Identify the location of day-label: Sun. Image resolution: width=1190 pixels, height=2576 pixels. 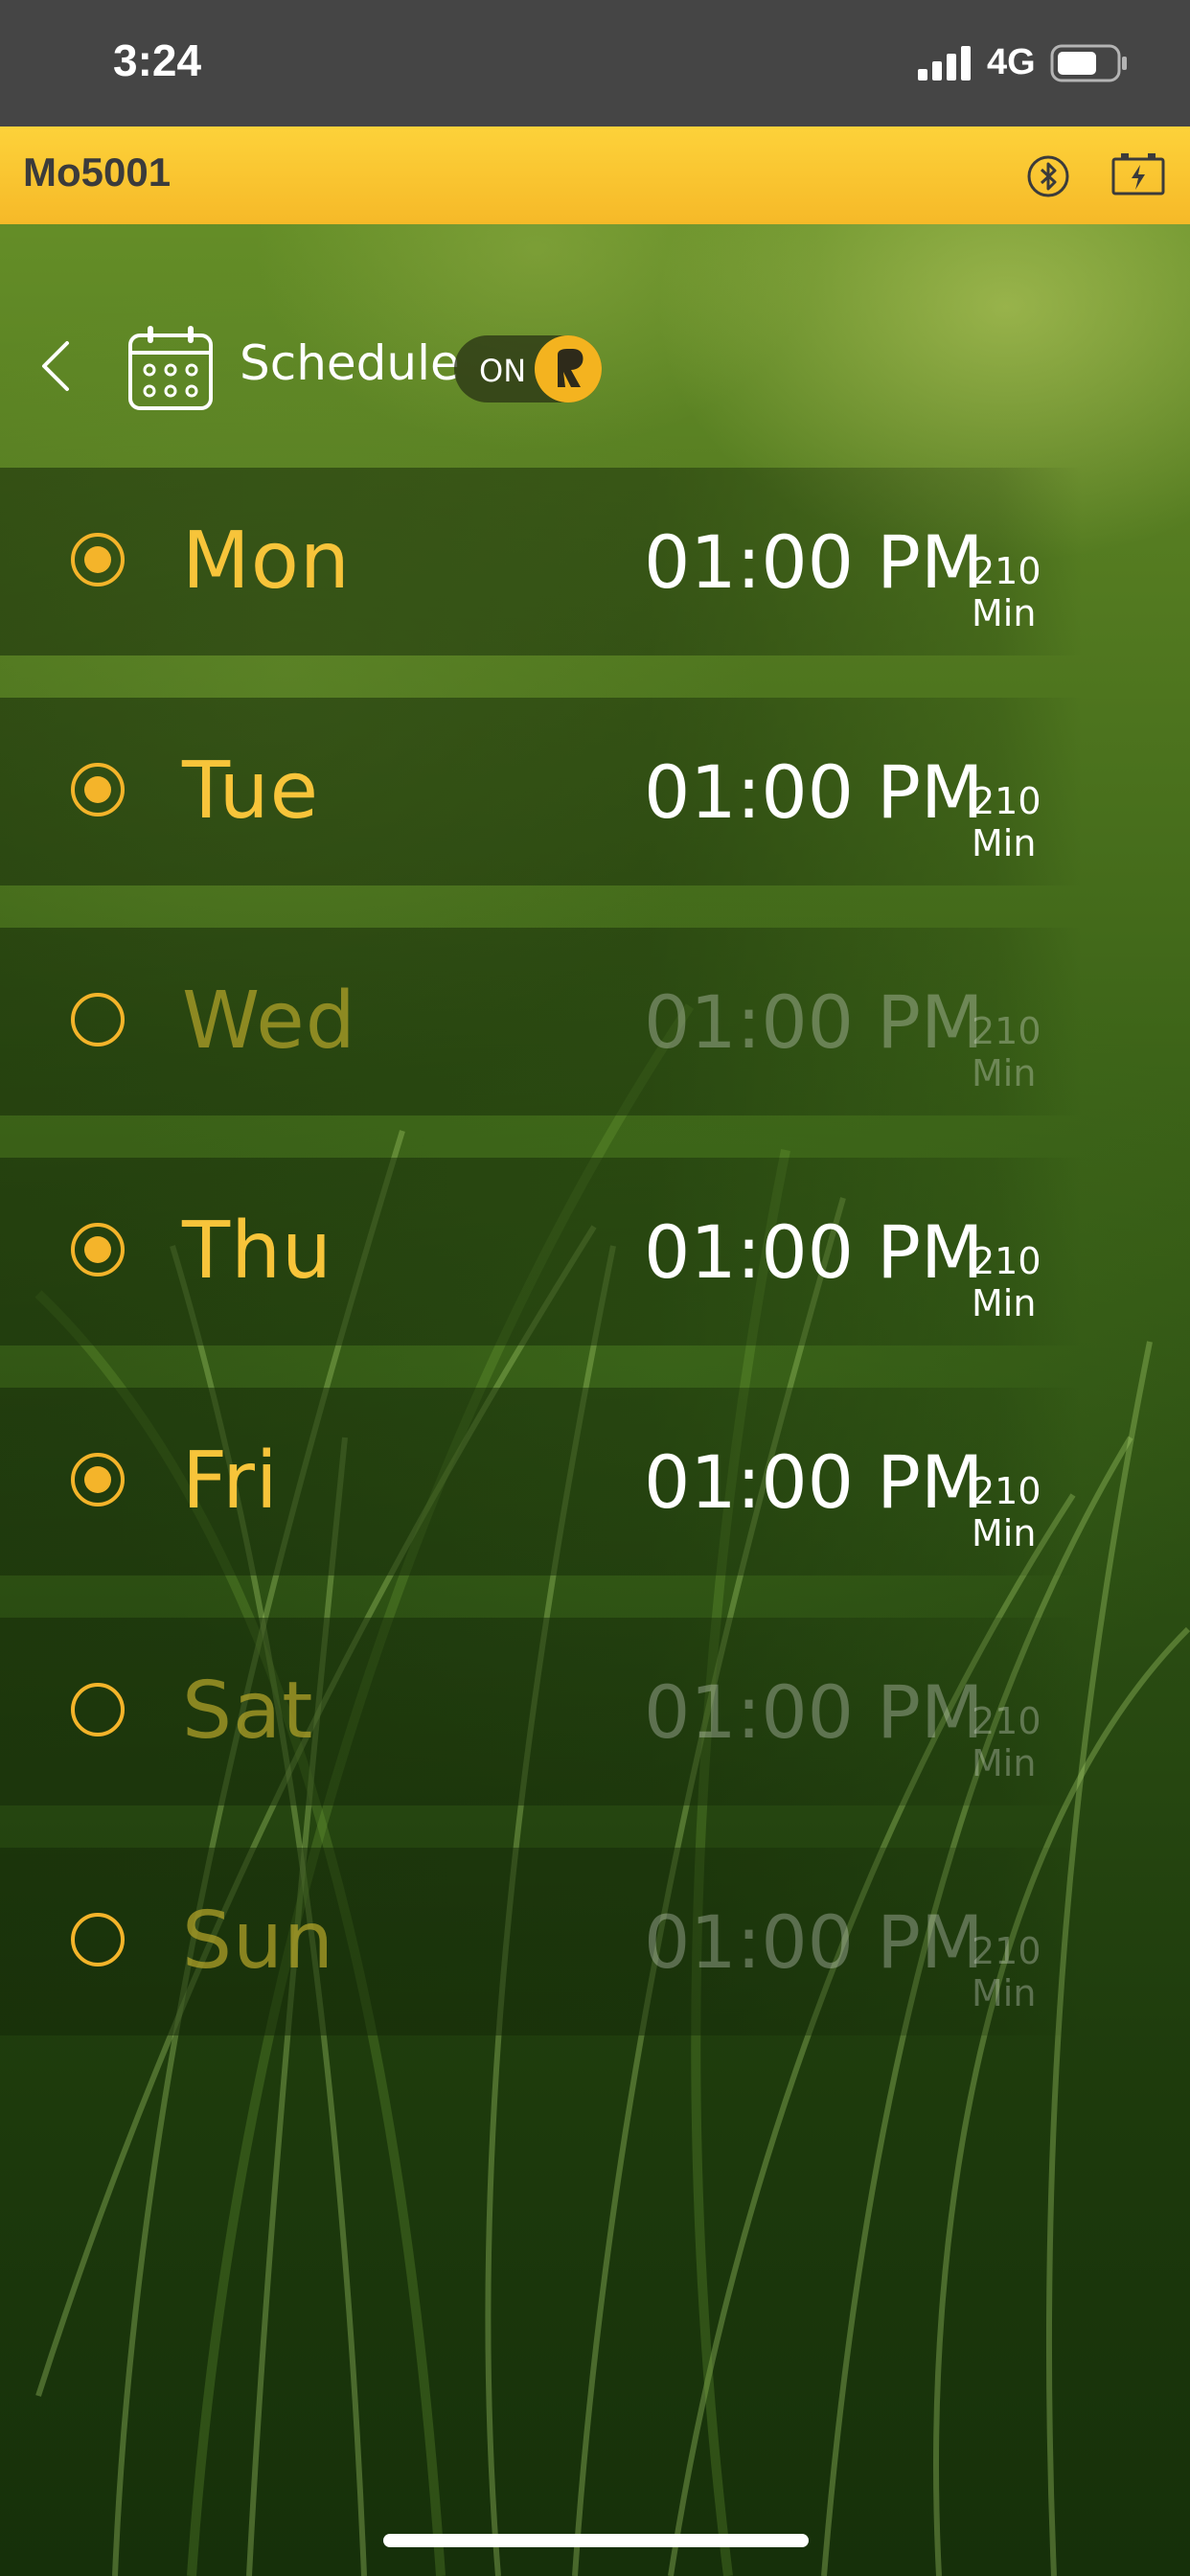
(258, 1941).